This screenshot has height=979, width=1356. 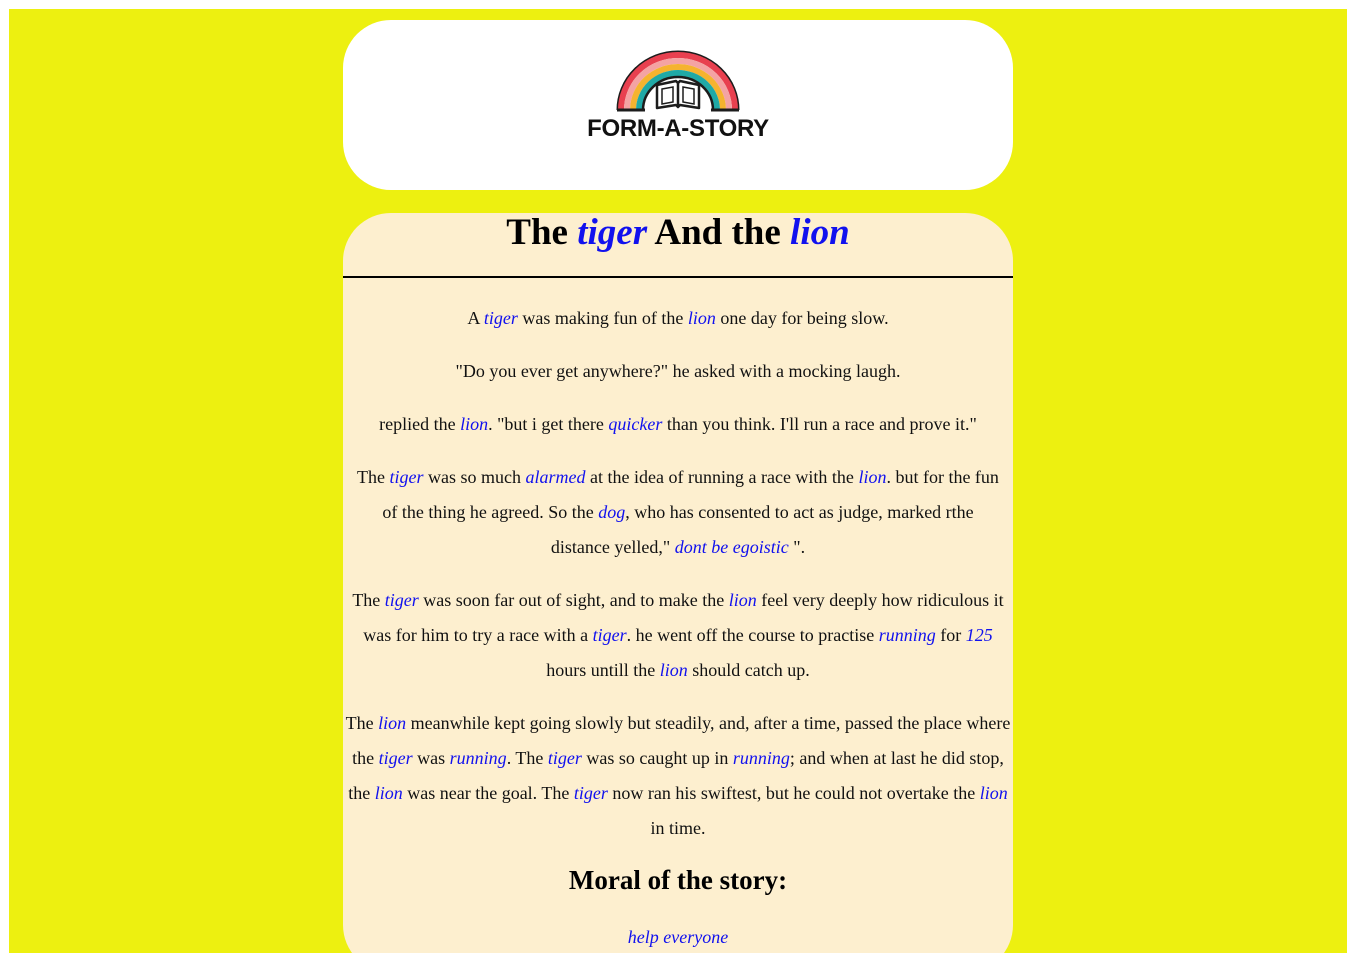 I want to click on moral-text: help everyone, so click(x=678, y=937).